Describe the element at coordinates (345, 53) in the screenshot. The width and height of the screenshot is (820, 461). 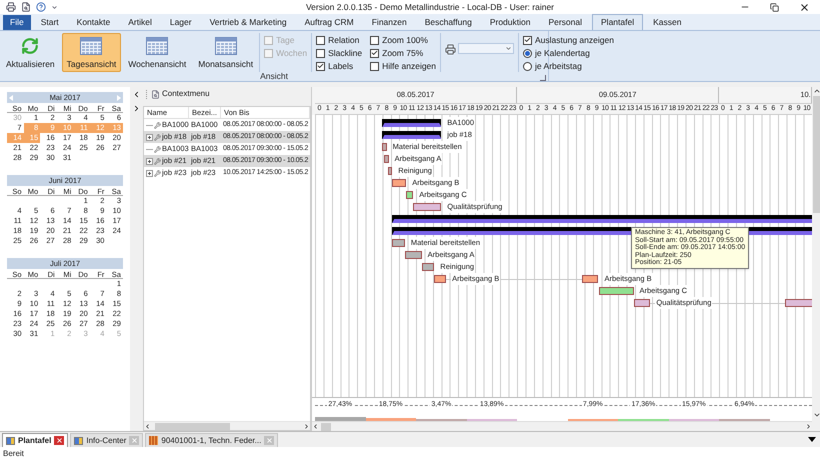
I see `checkbox-label: Slackline` at that location.